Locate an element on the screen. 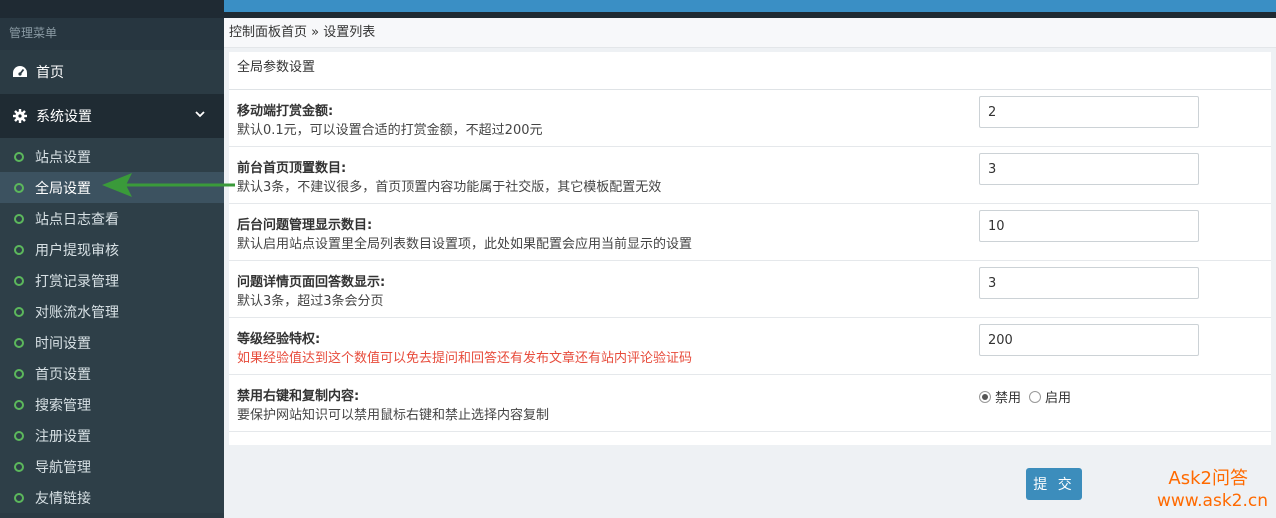 This screenshot has height=518, width=1276. sidebar-subitem-label: 注册设置 is located at coordinates (63, 436).